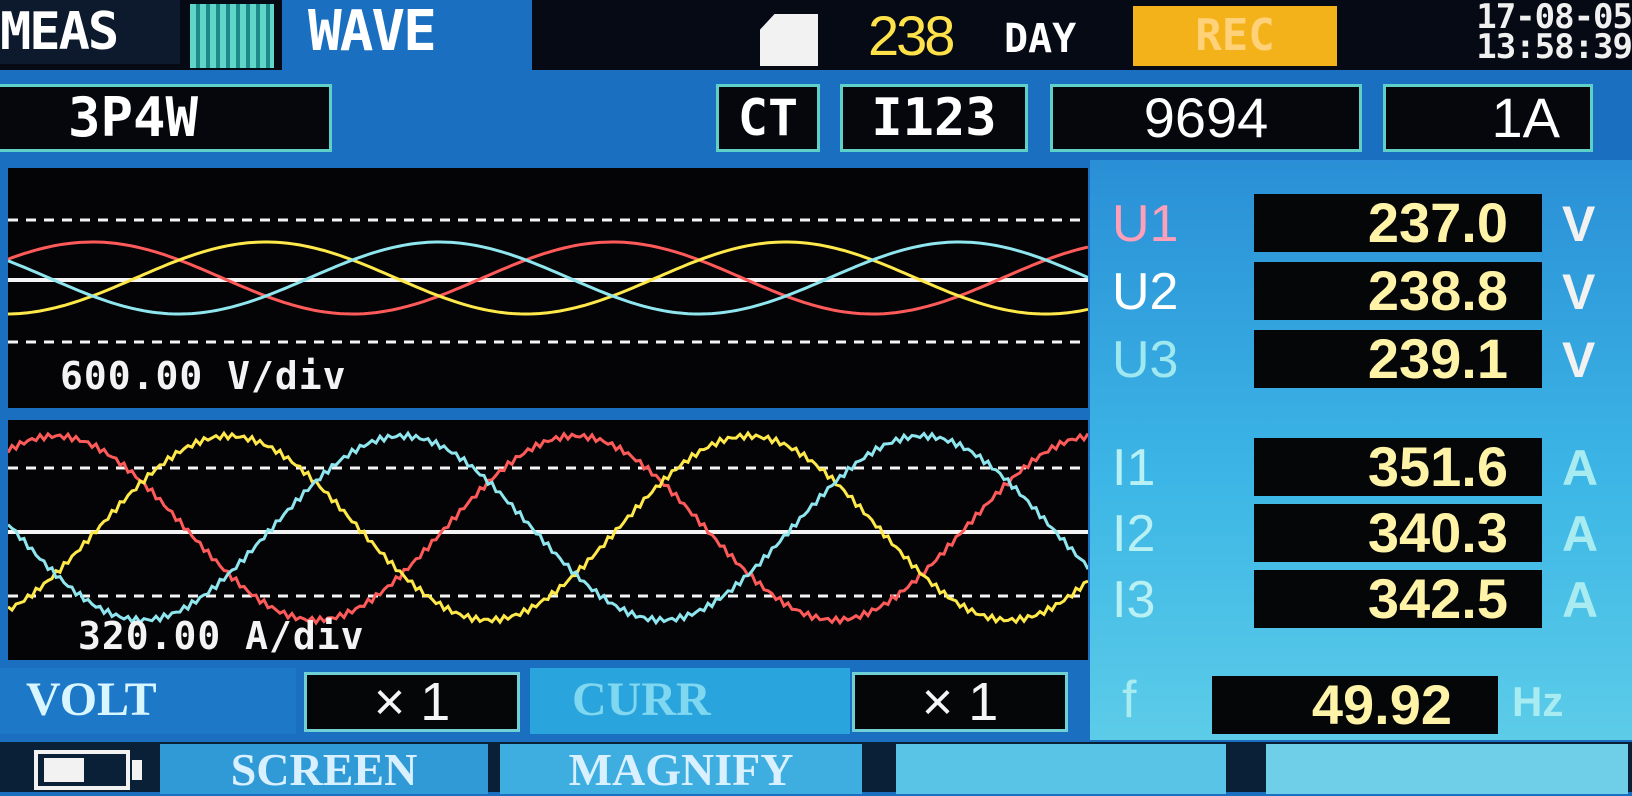 The height and width of the screenshot is (796, 1632). I want to click on magnify-button: MAGNIFY, so click(681, 769).